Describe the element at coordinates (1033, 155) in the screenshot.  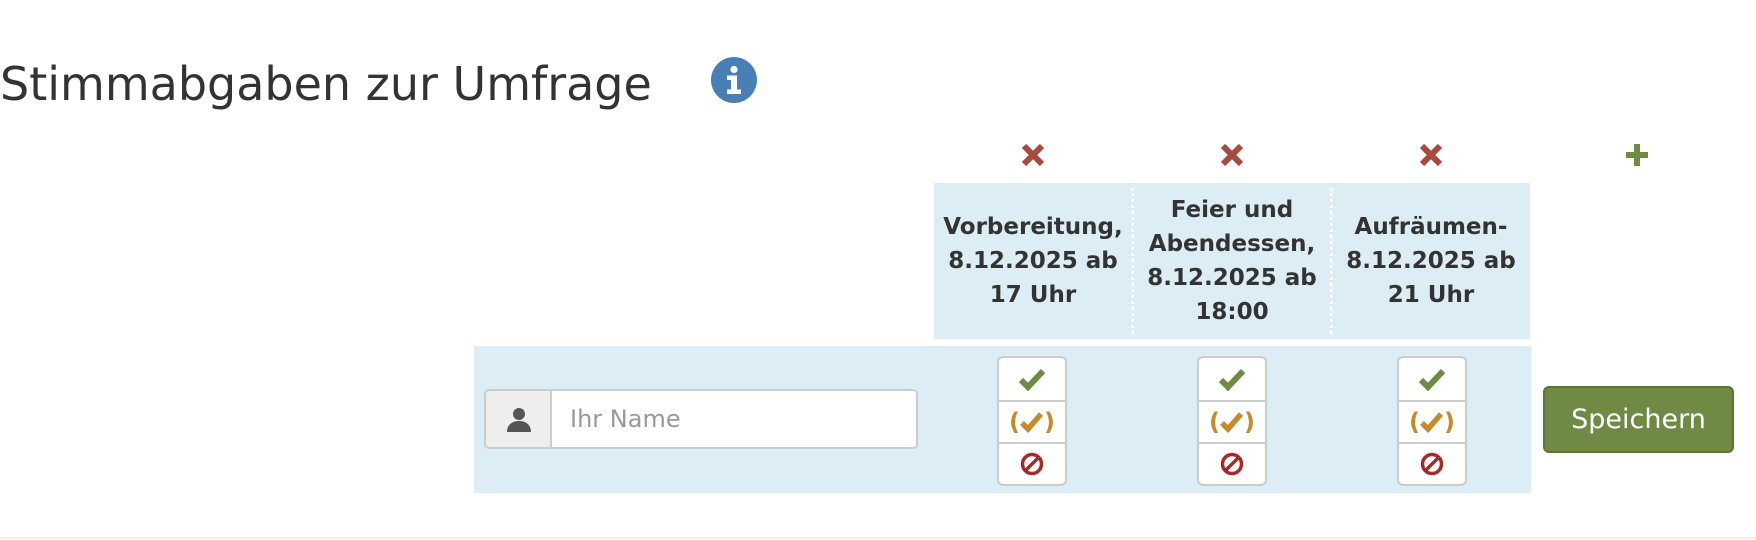
I see `remove-column-1-icon` at that location.